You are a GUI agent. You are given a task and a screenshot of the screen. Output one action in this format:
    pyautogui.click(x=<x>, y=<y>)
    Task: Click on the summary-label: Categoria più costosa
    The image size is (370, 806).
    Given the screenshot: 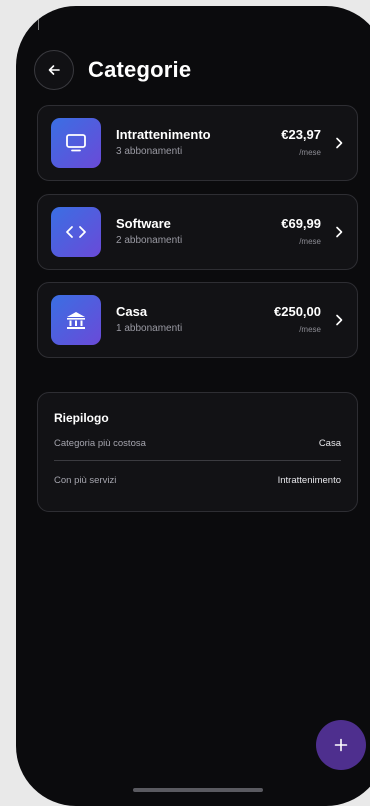 What is the action you would take?
    pyautogui.click(x=100, y=443)
    